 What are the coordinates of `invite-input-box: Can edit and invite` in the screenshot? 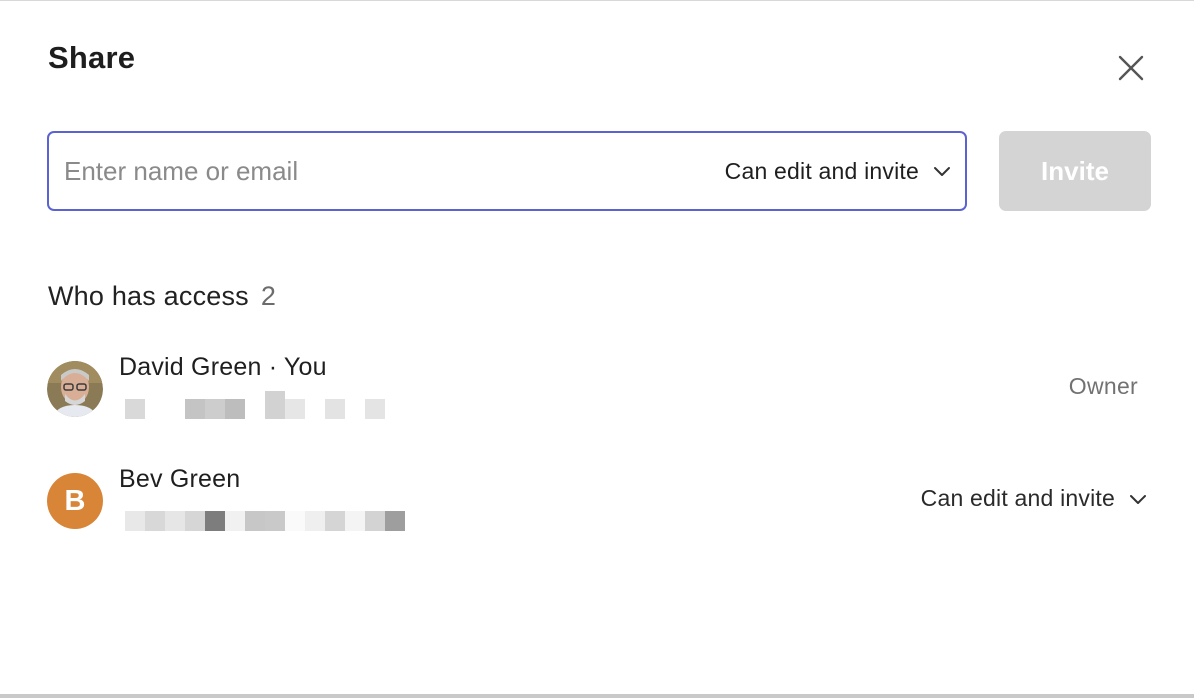 It's located at (507, 171).